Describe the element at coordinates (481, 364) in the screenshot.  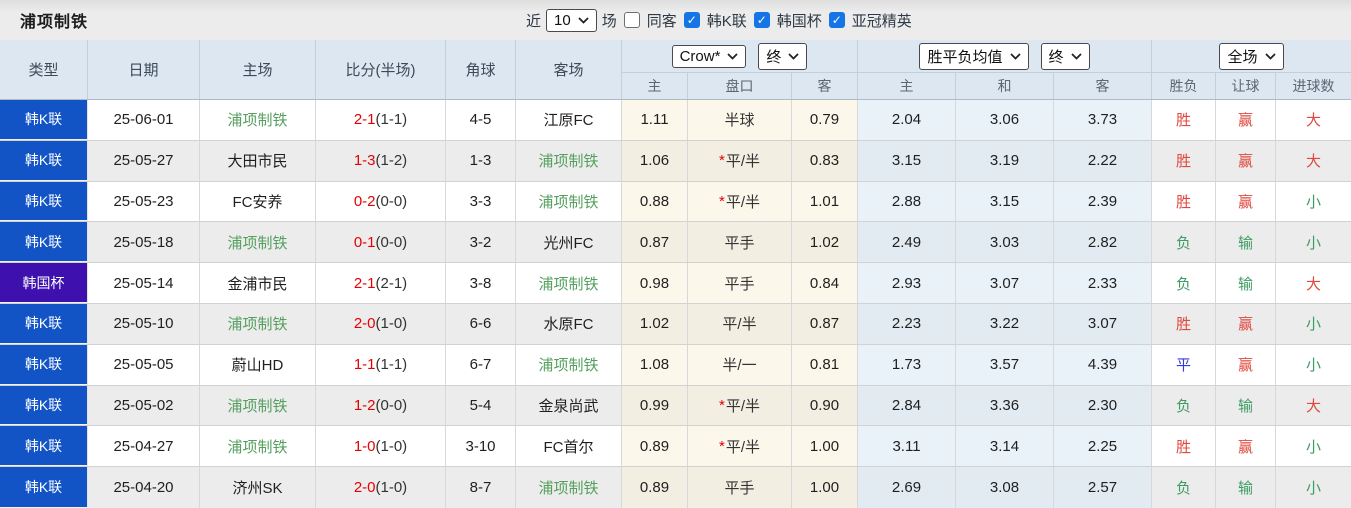
I see `cell-corners: 6-7` at that location.